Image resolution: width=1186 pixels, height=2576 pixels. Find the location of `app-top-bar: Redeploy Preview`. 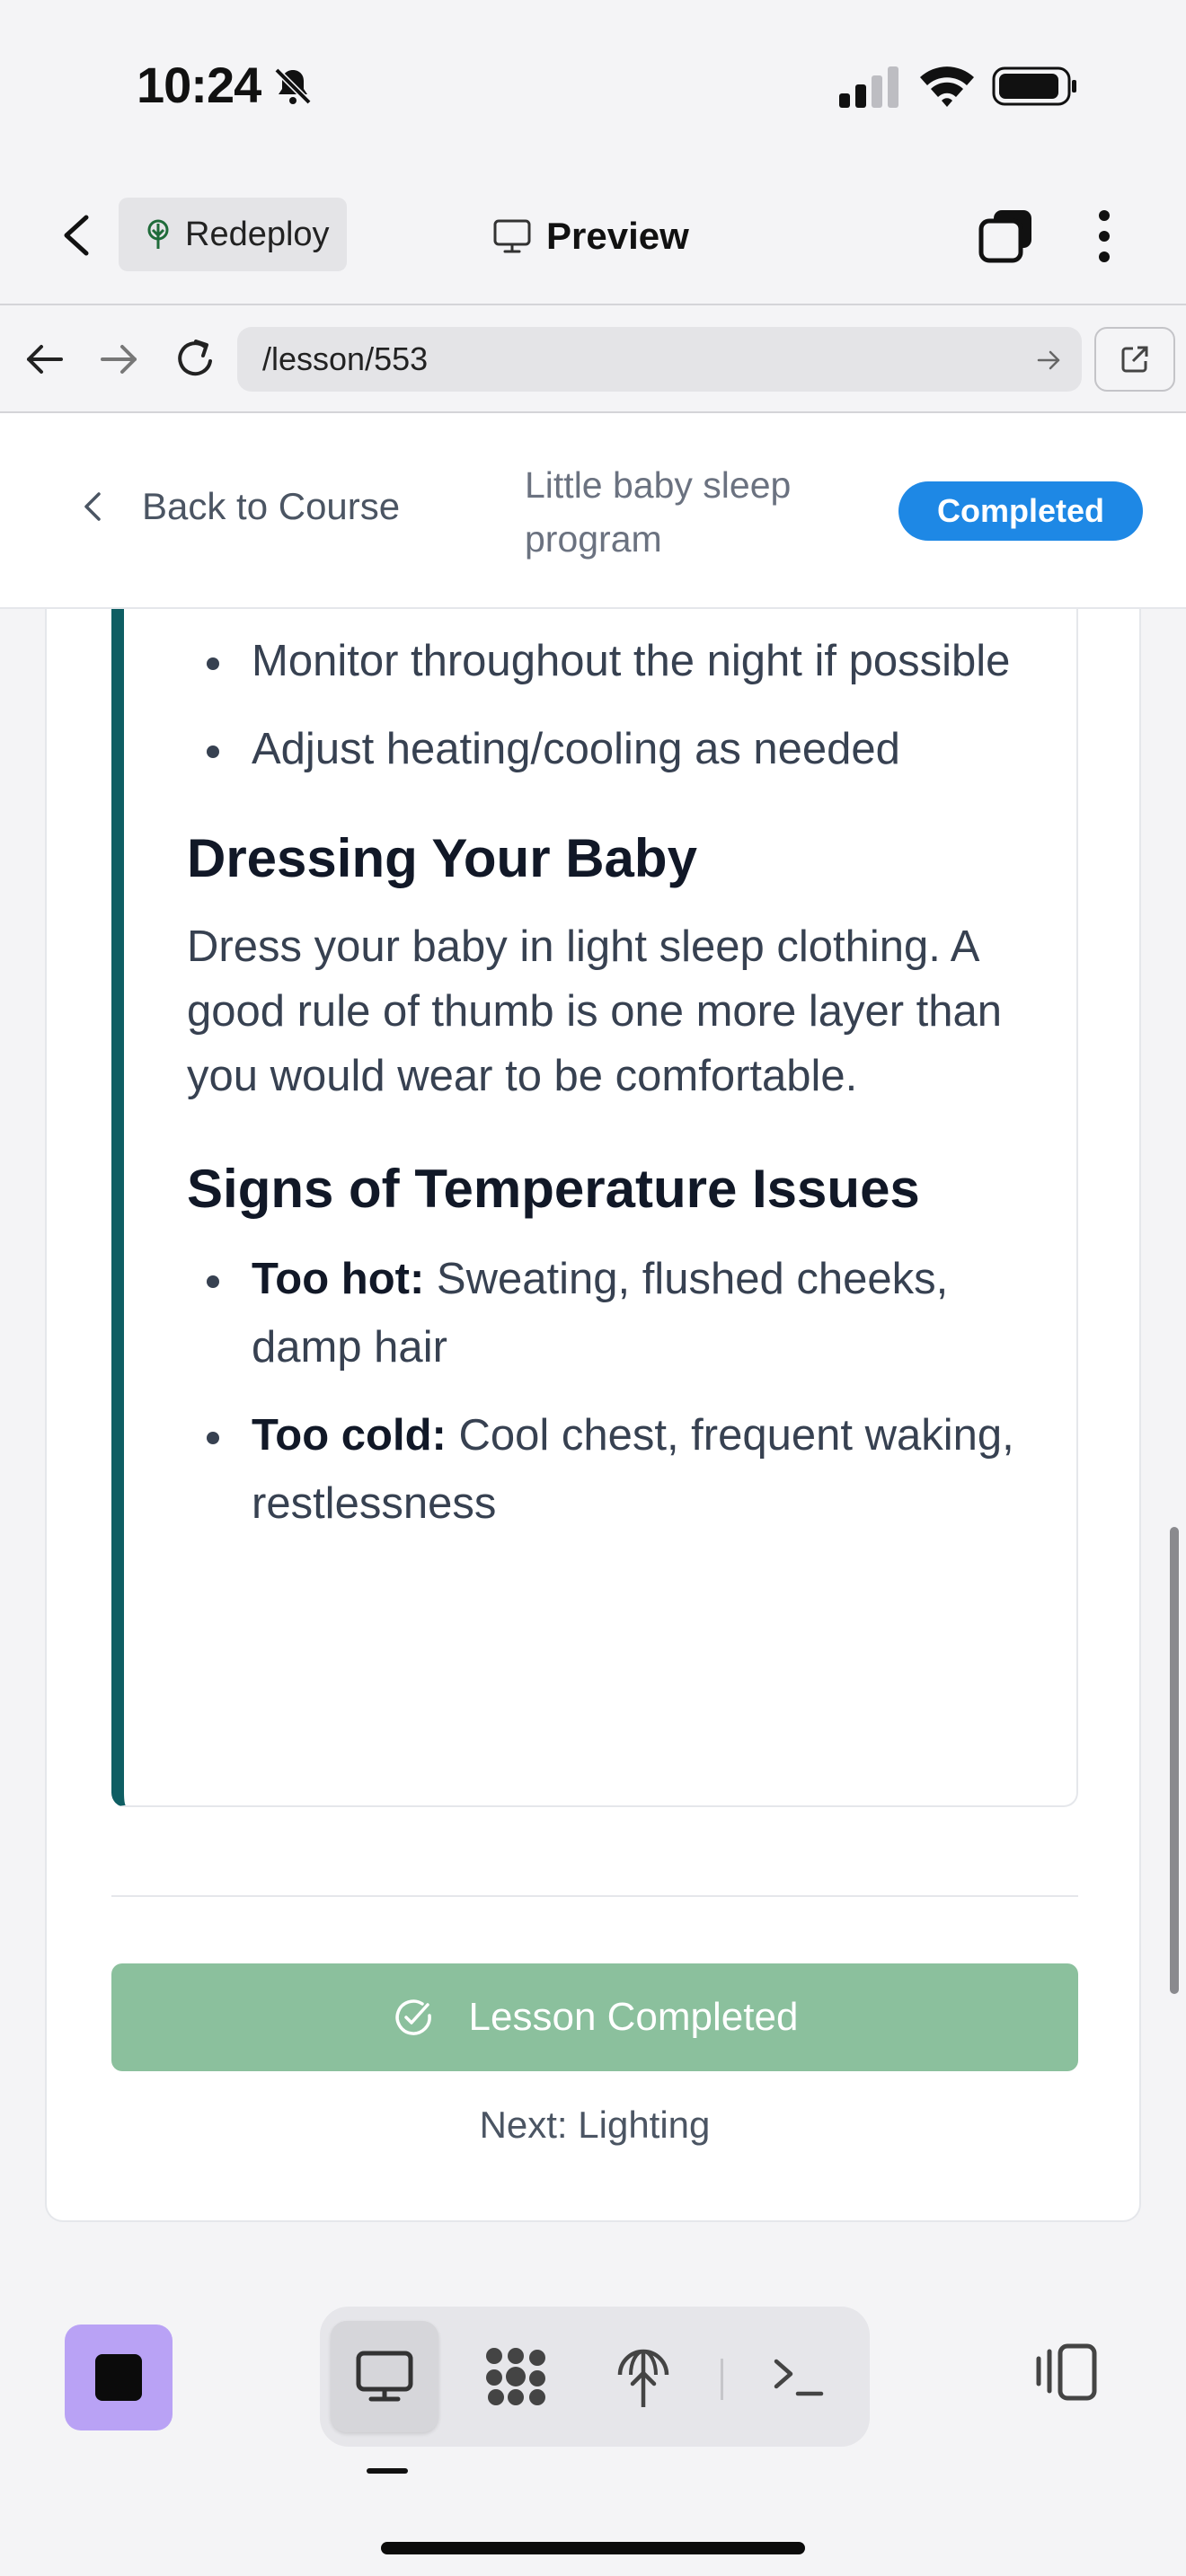

app-top-bar: Redeploy Preview is located at coordinates (593, 238).